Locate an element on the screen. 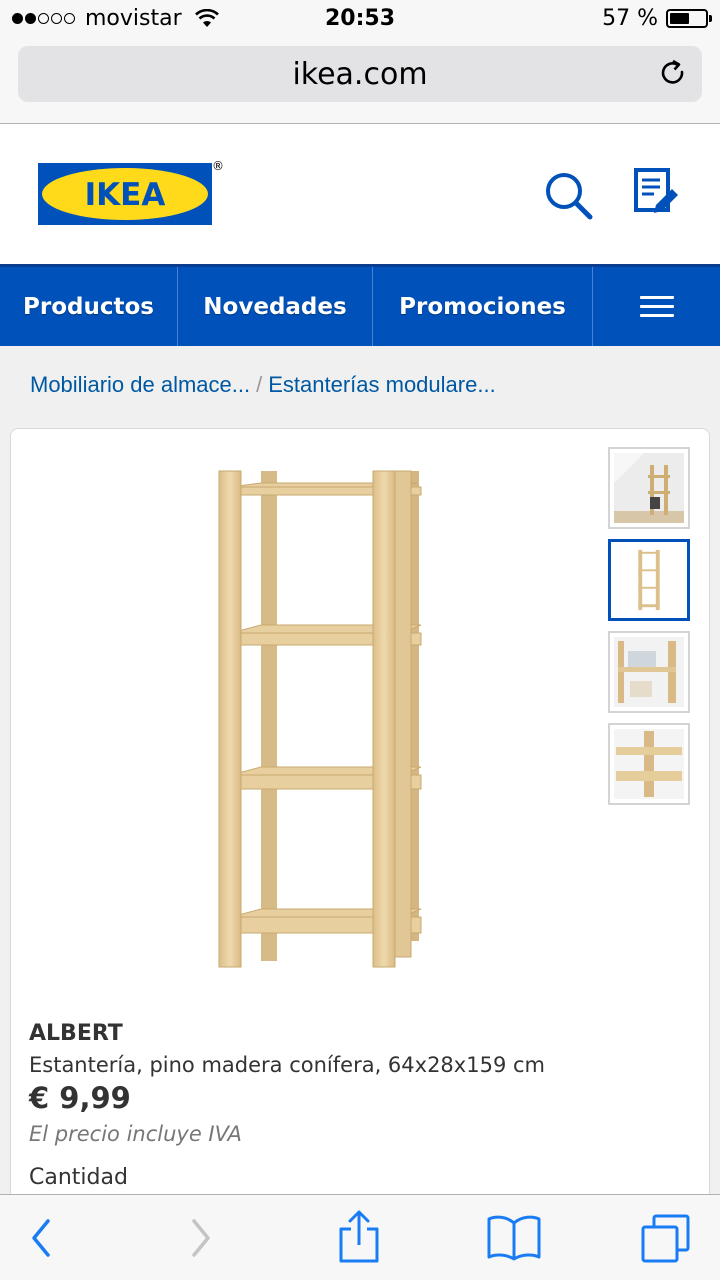 This screenshot has height=1280, width=720. thumbnail-closeup-image is located at coordinates (649, 764).